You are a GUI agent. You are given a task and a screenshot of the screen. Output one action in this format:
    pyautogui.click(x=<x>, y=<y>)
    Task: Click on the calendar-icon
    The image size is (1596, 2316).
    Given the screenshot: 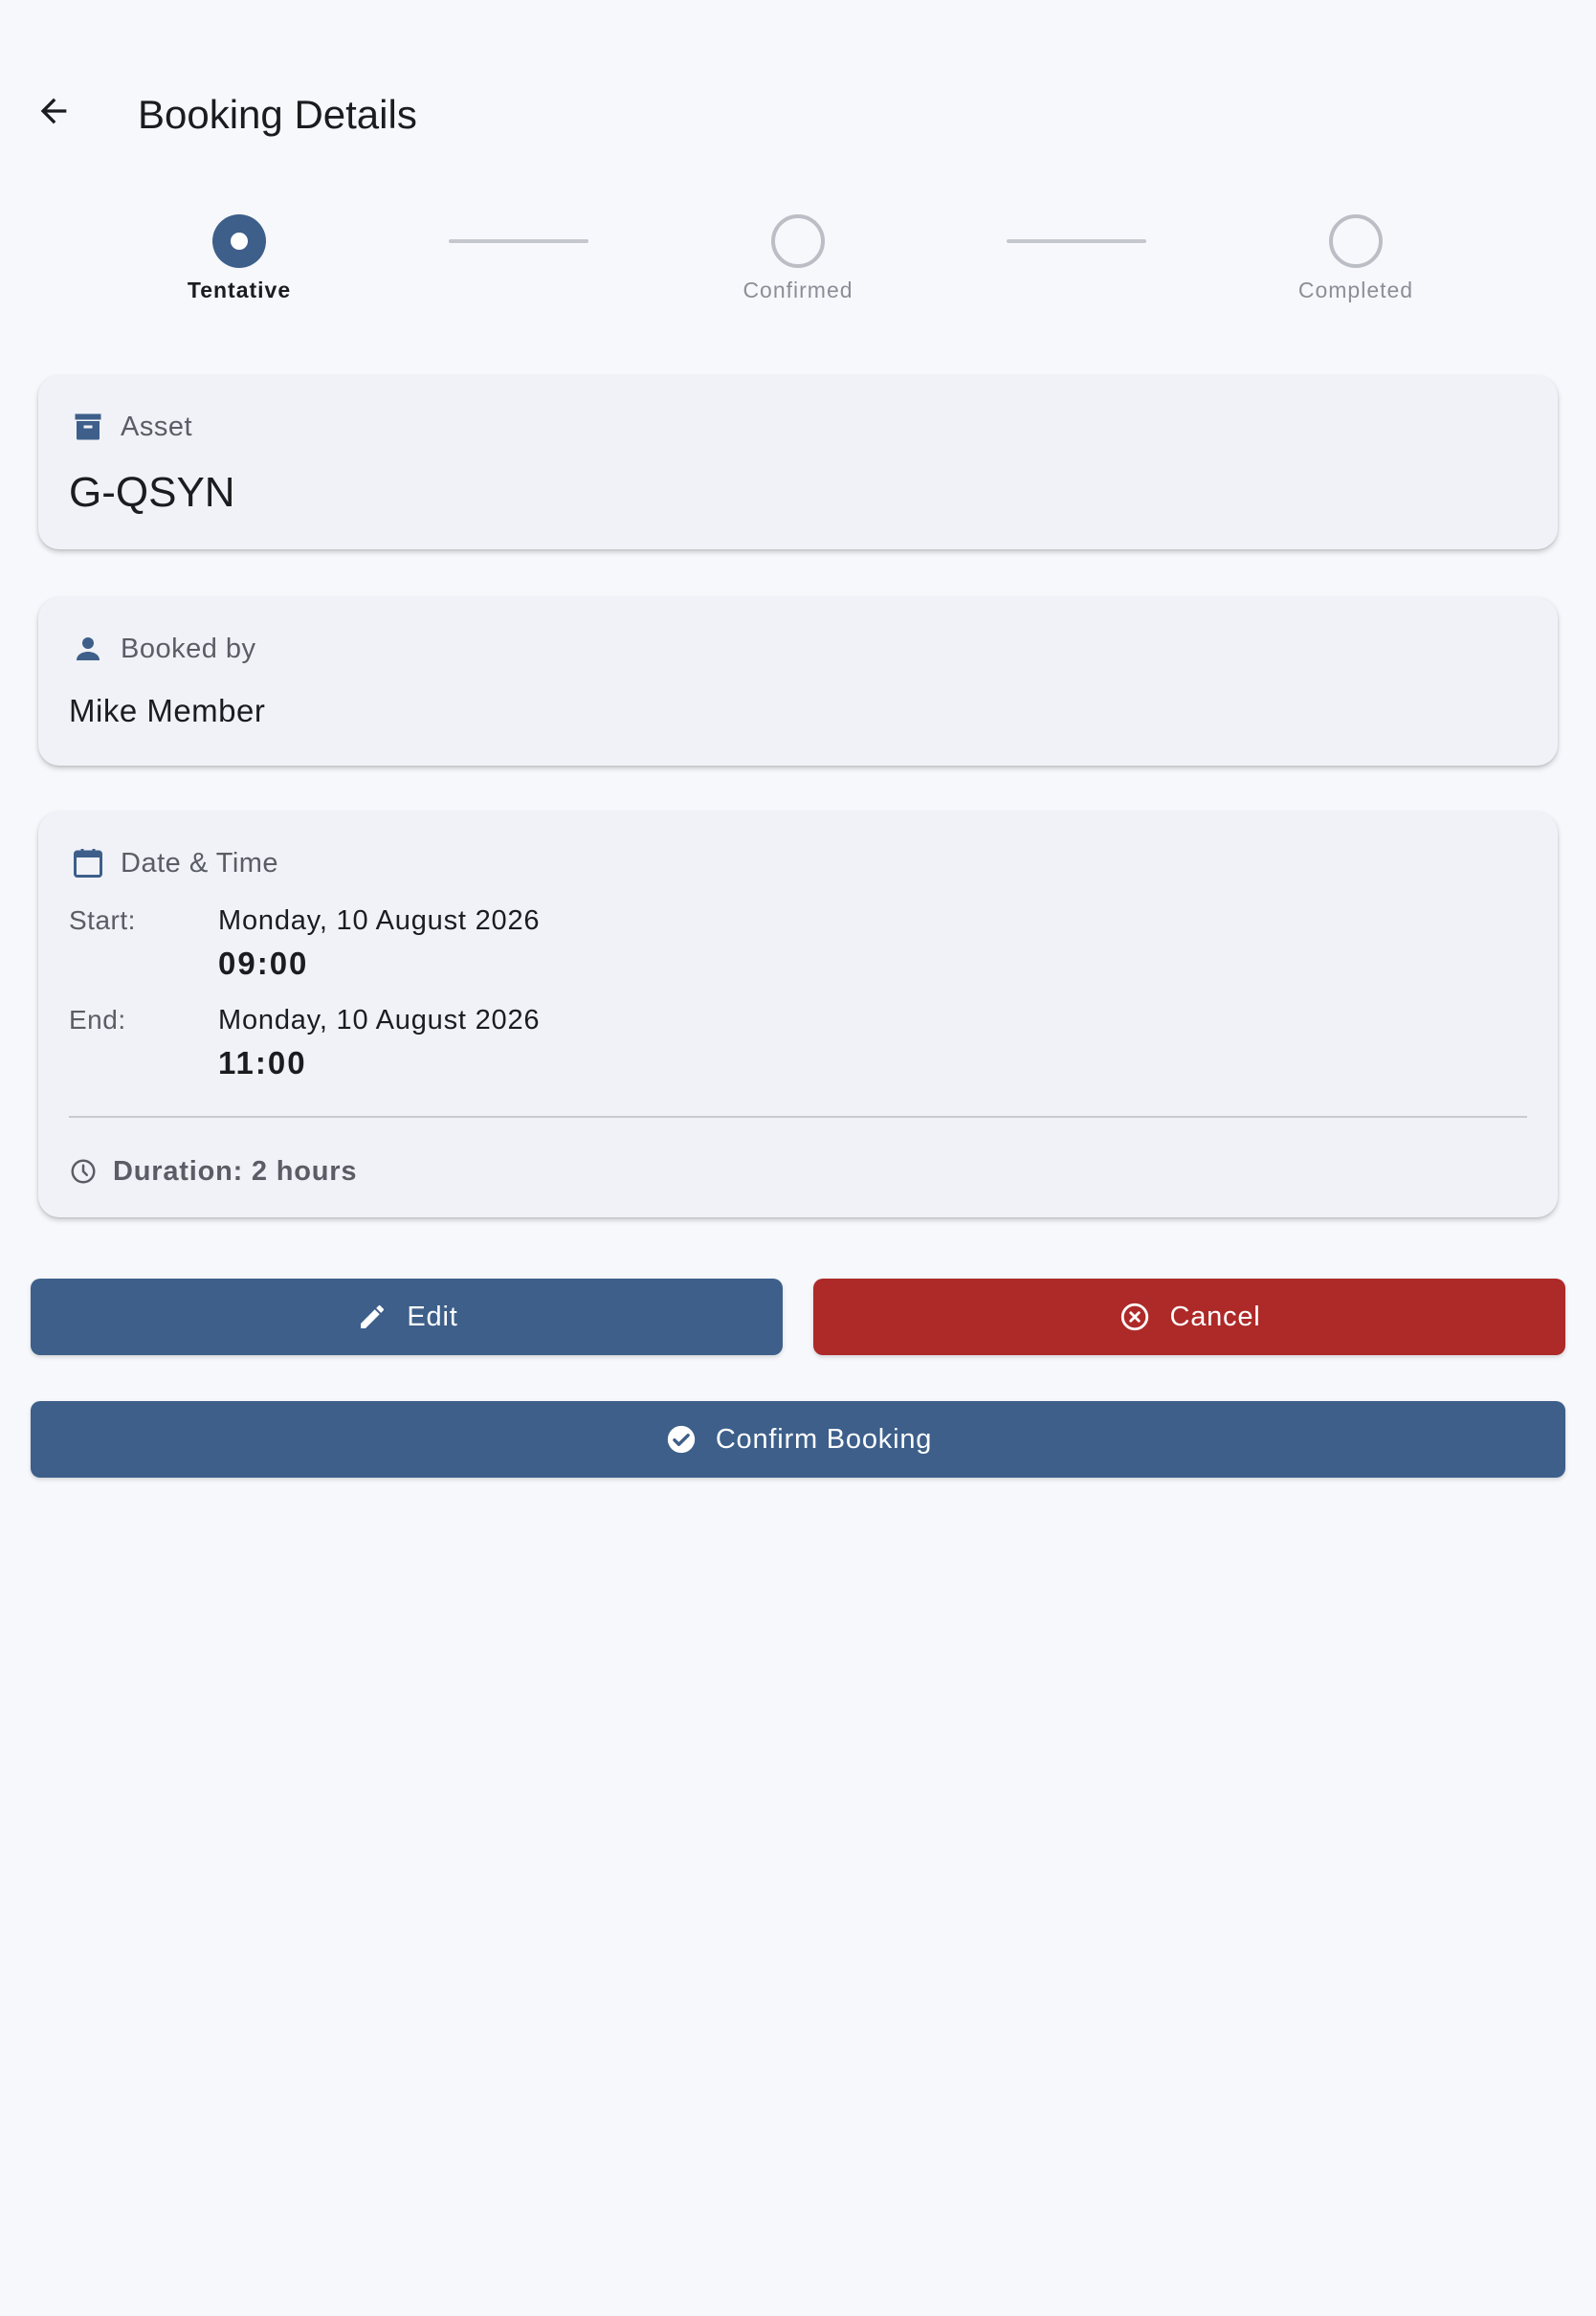 What is the action you would take?
    pyautogui.click(x=88, y=863)
    